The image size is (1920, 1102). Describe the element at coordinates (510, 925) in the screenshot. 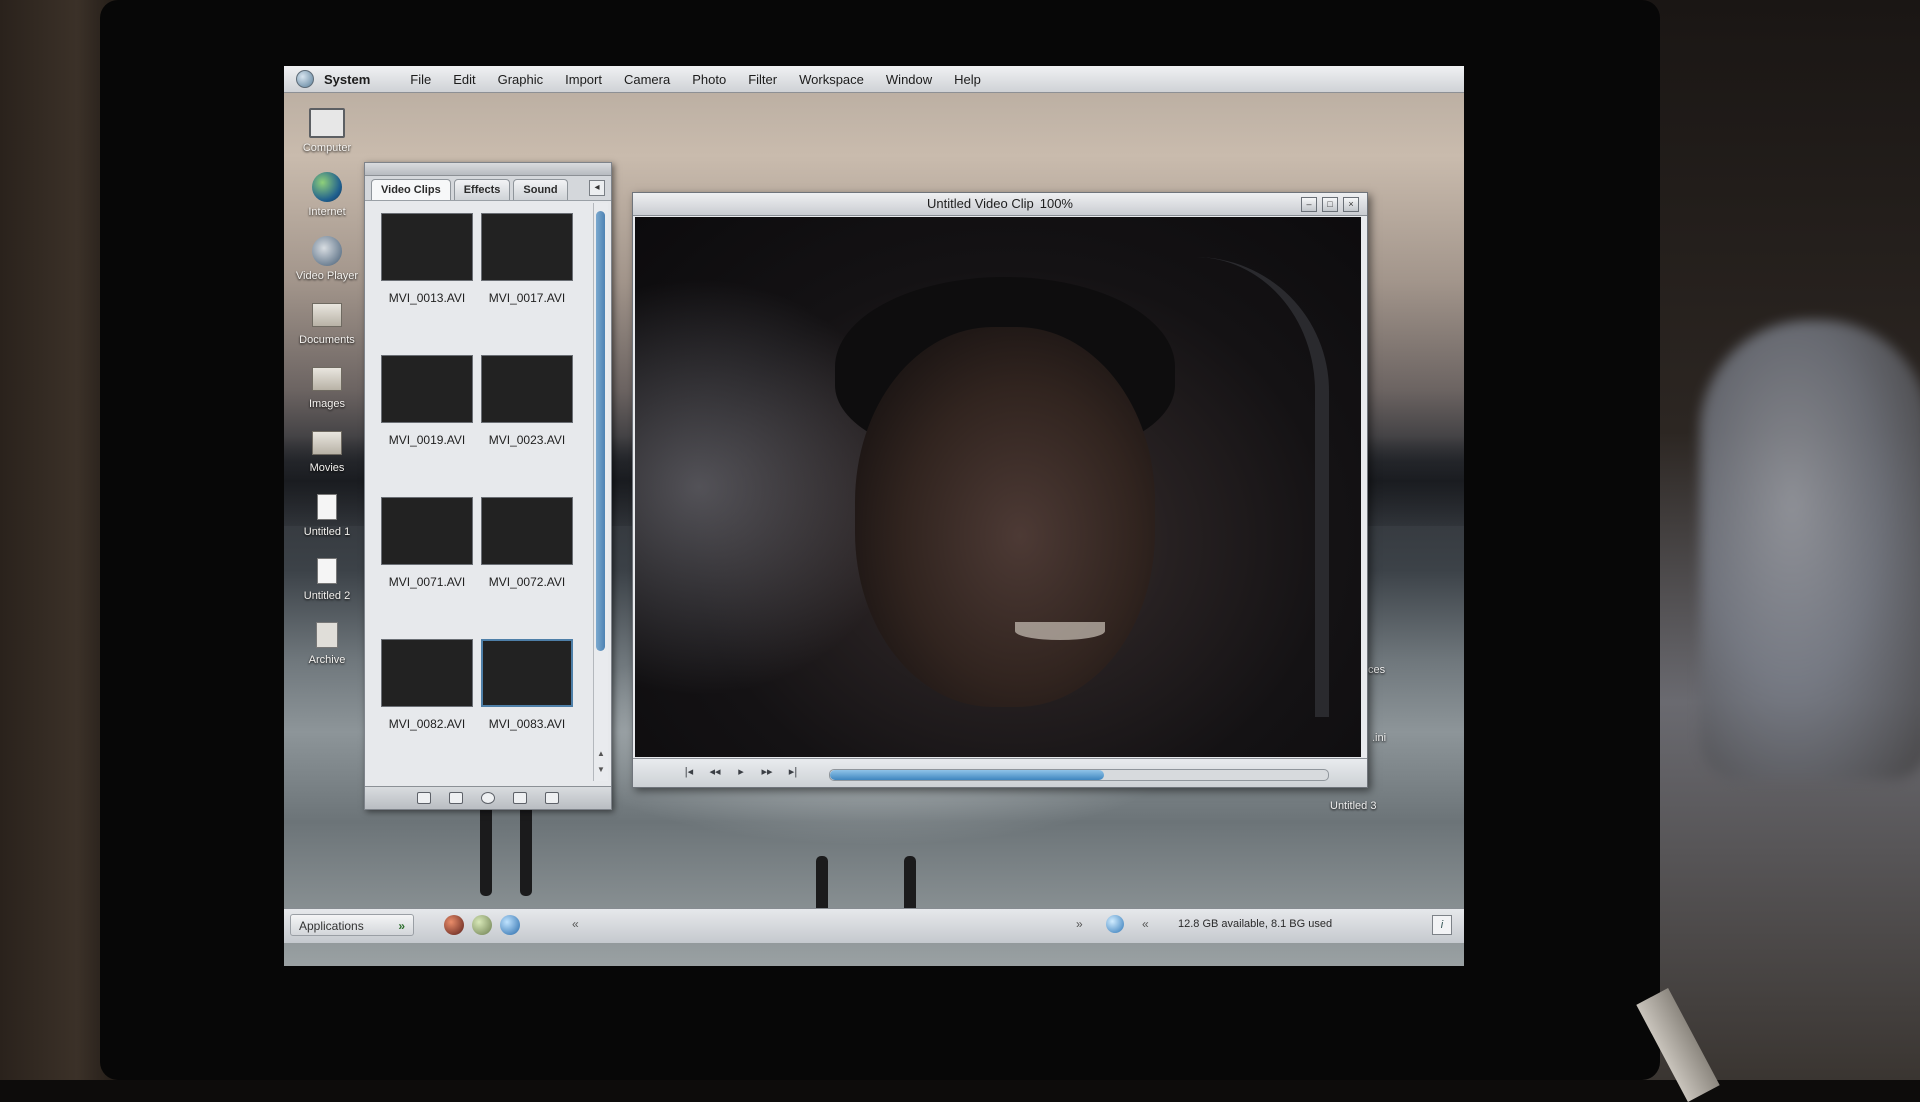

I see `browser-icon` at that location.